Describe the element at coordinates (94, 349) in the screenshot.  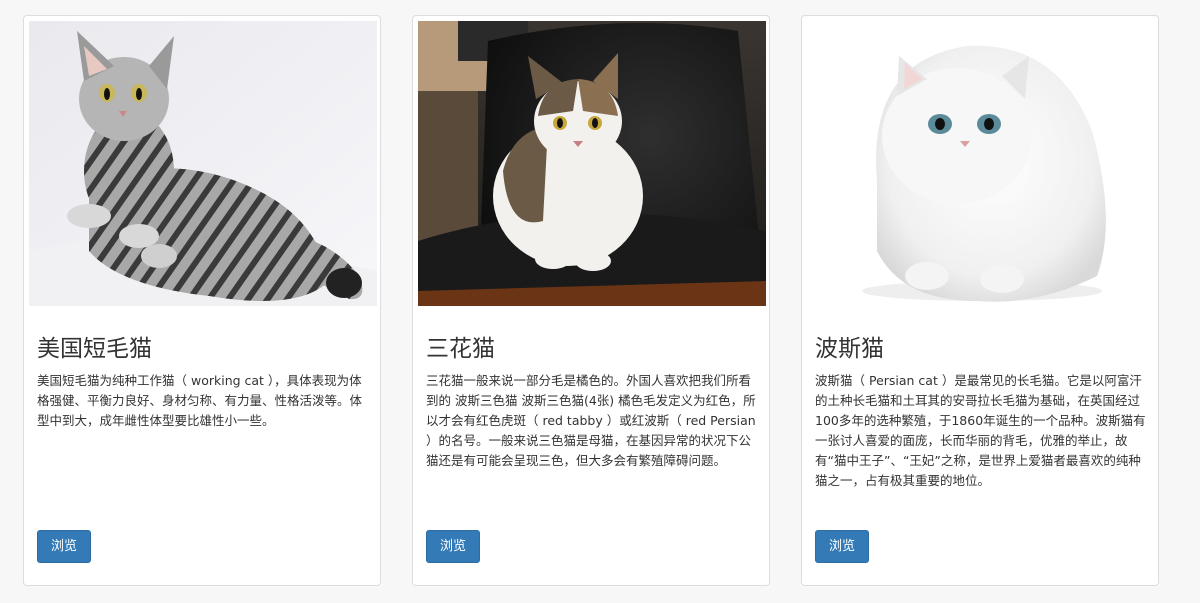
I see `card-title: 美国短毛猫` at that location.